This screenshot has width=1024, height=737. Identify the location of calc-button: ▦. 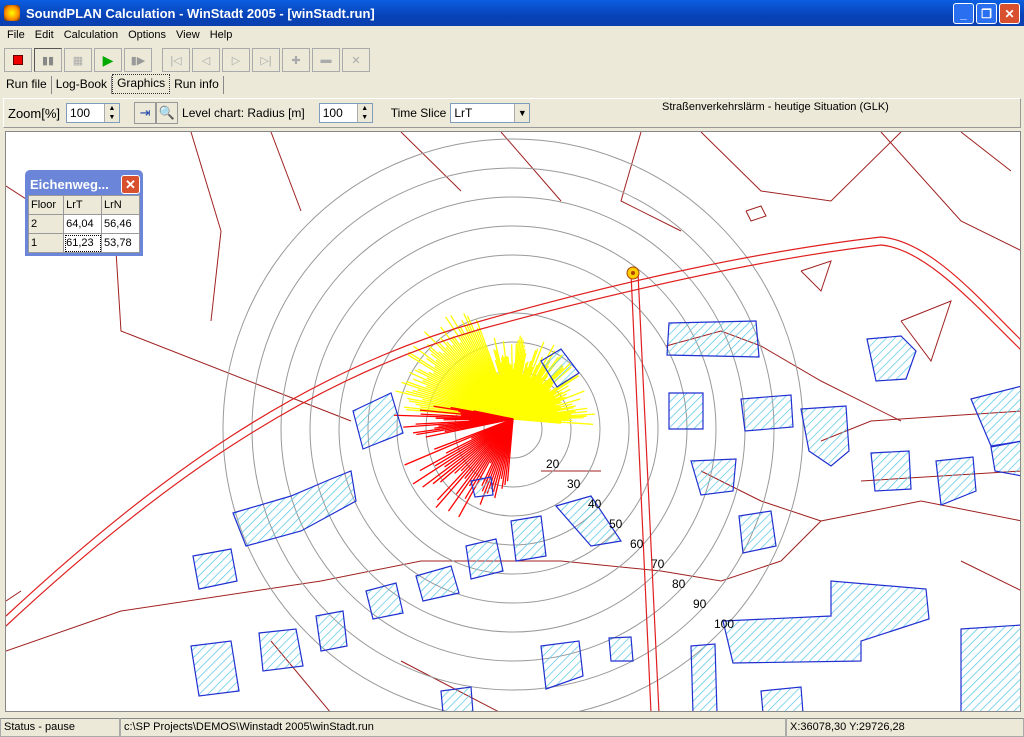
(78, 60).